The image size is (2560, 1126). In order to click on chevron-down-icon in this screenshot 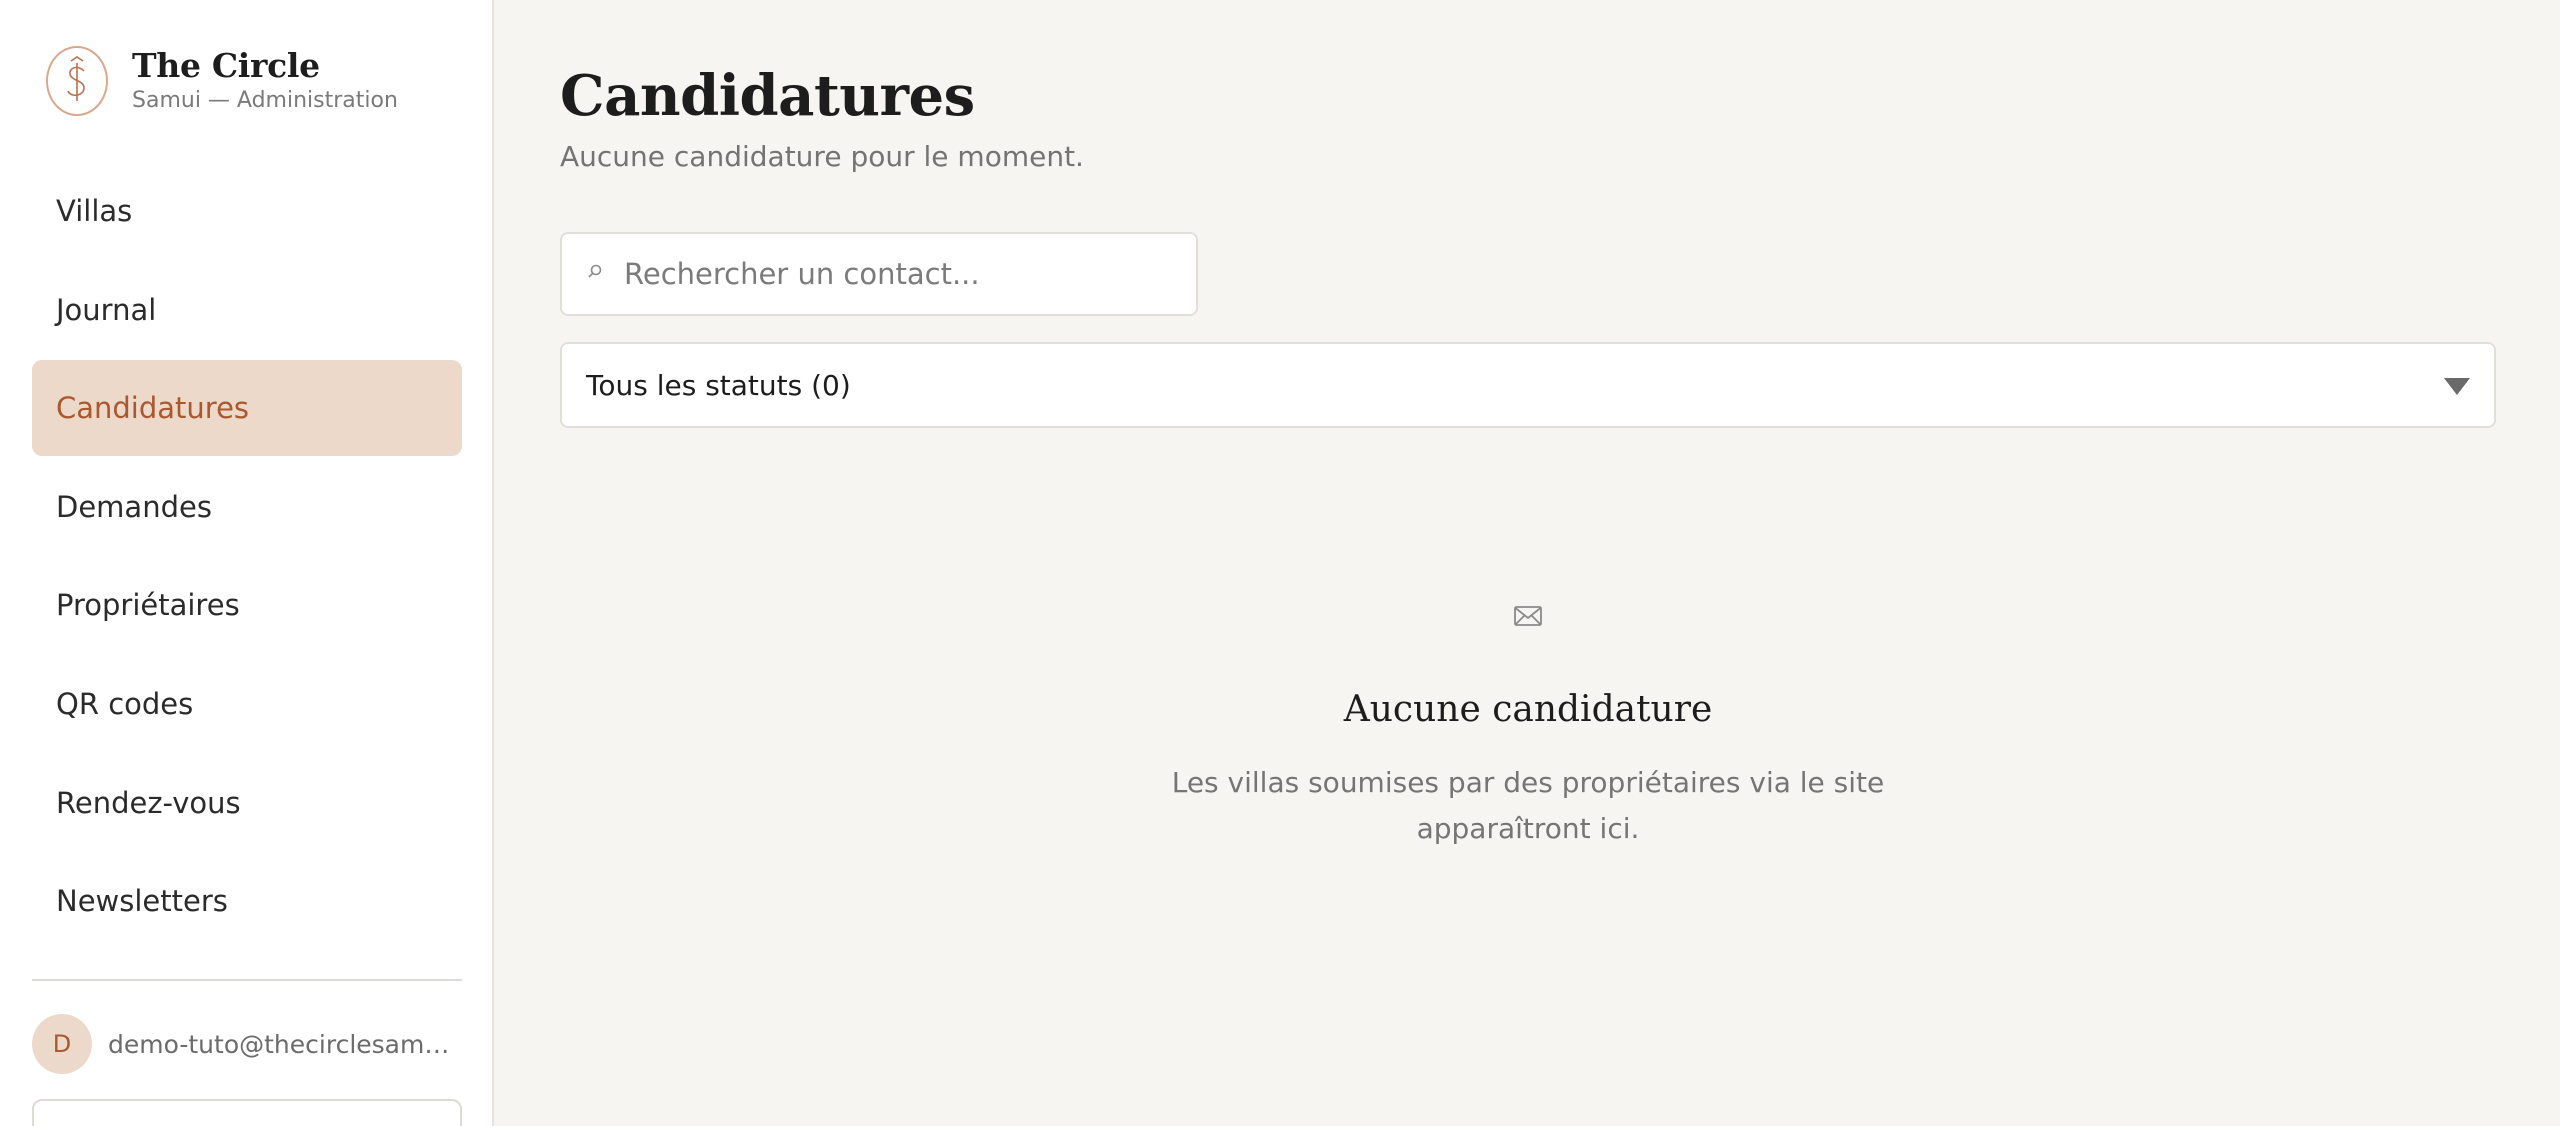, I will do `click(2457, 386)`.